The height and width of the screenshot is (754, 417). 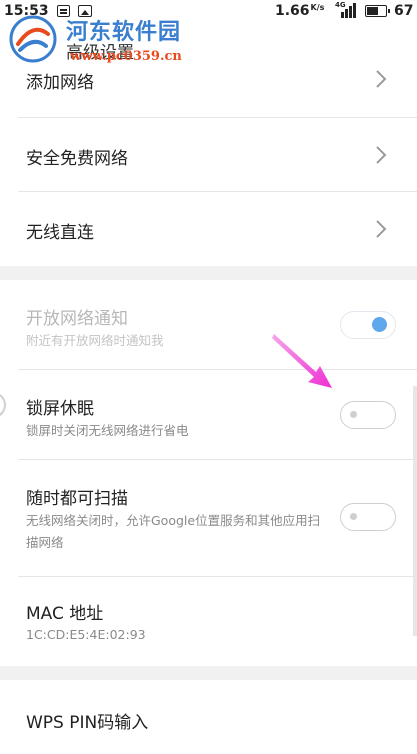 What do you see at coordinates (346, 9) in the screenshot?
I see `cell-signal-icon: 4G` at bounding box center [346, 9].